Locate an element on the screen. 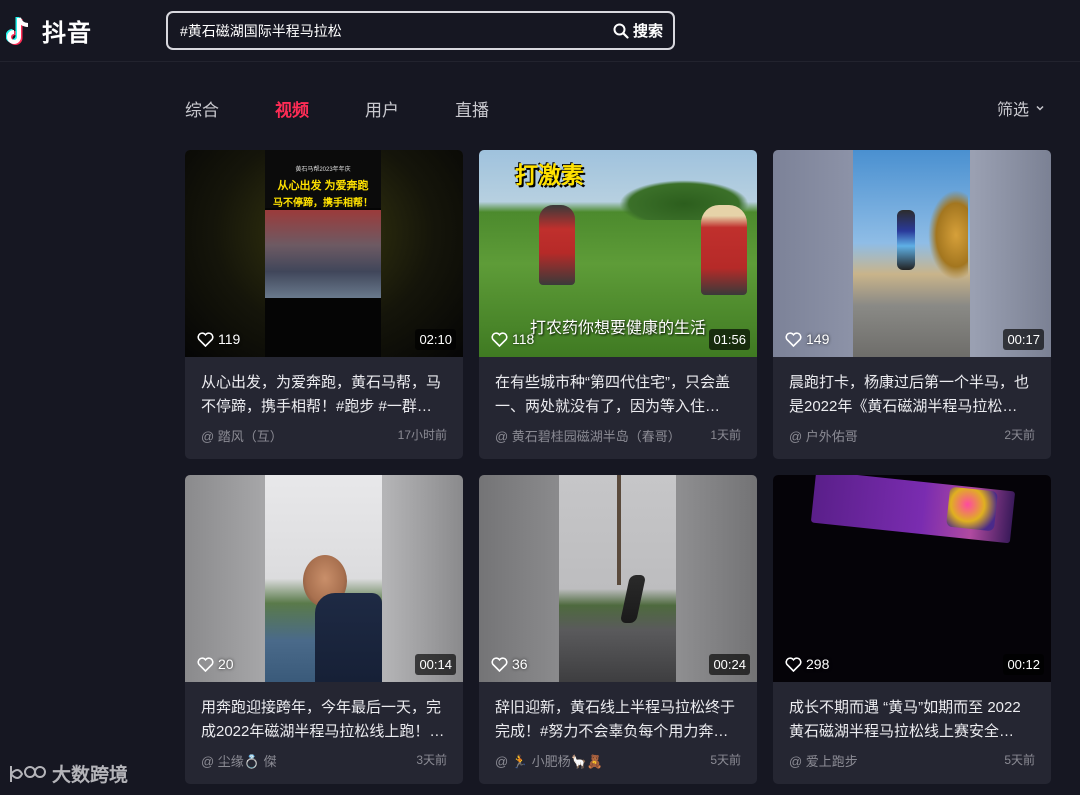 Image resolution: width=1080 pixels, height=795 pixels. runner-jacket is located at coordinates (348, 637).